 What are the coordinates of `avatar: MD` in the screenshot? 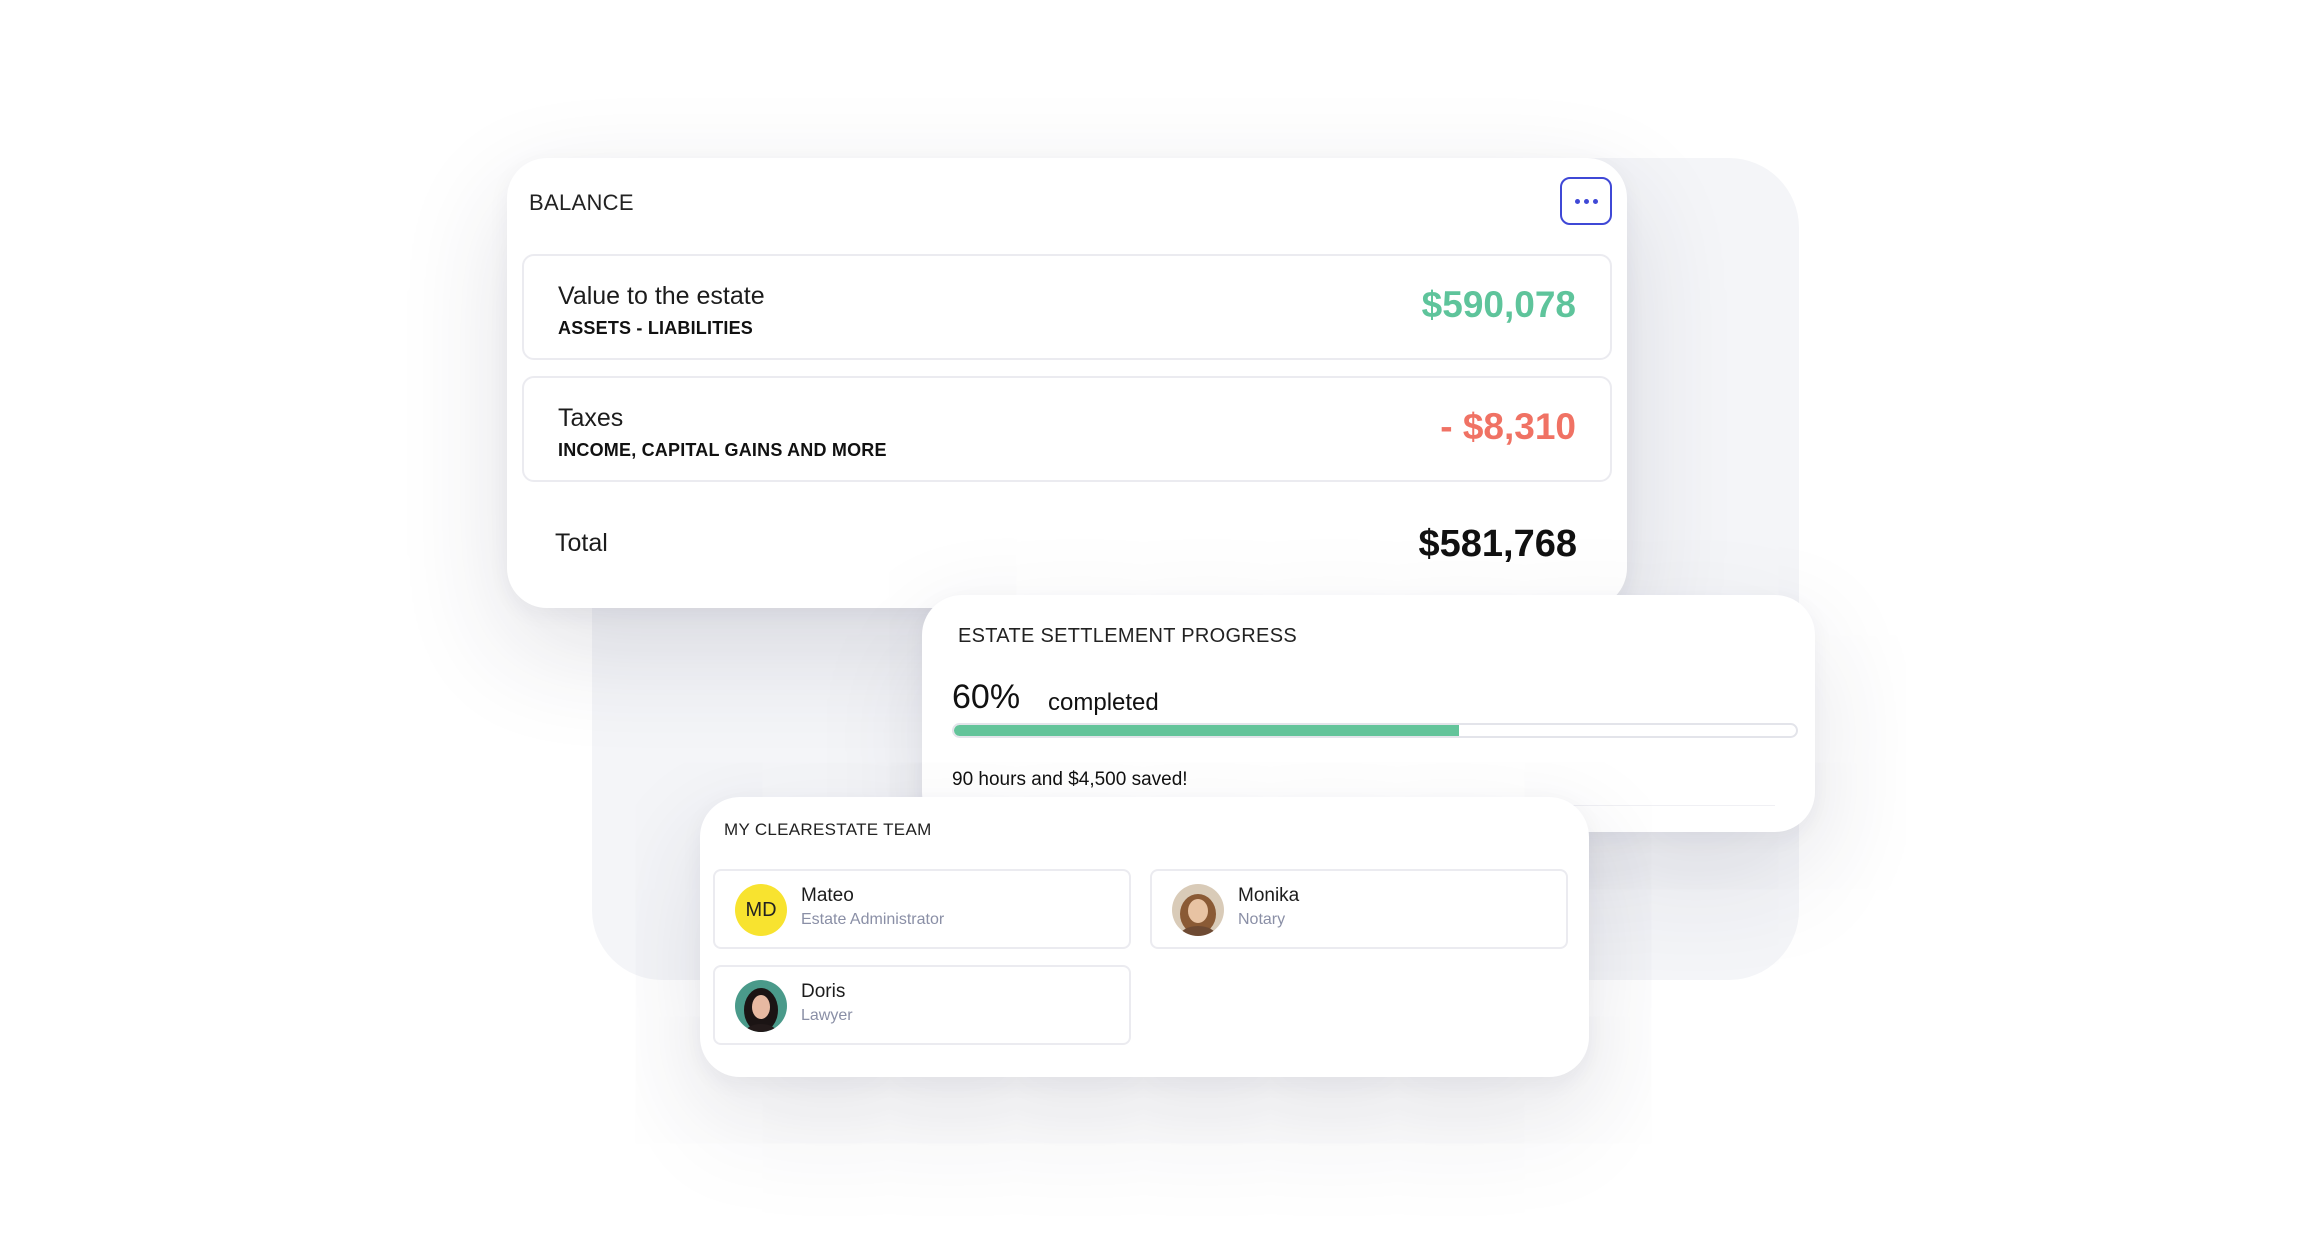 It's located at (761, 910).